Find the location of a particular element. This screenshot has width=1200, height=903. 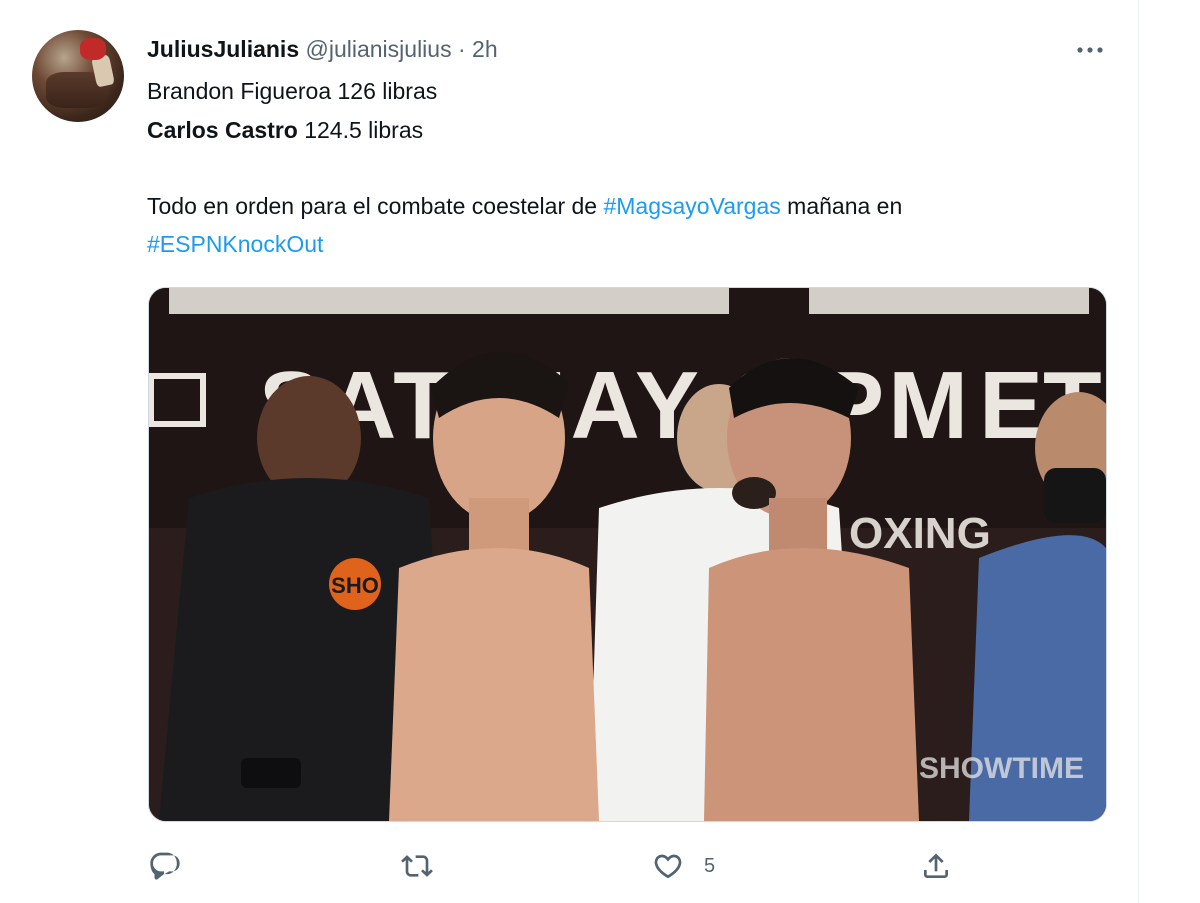

retweet-icon is located at coordinates (417, 866).